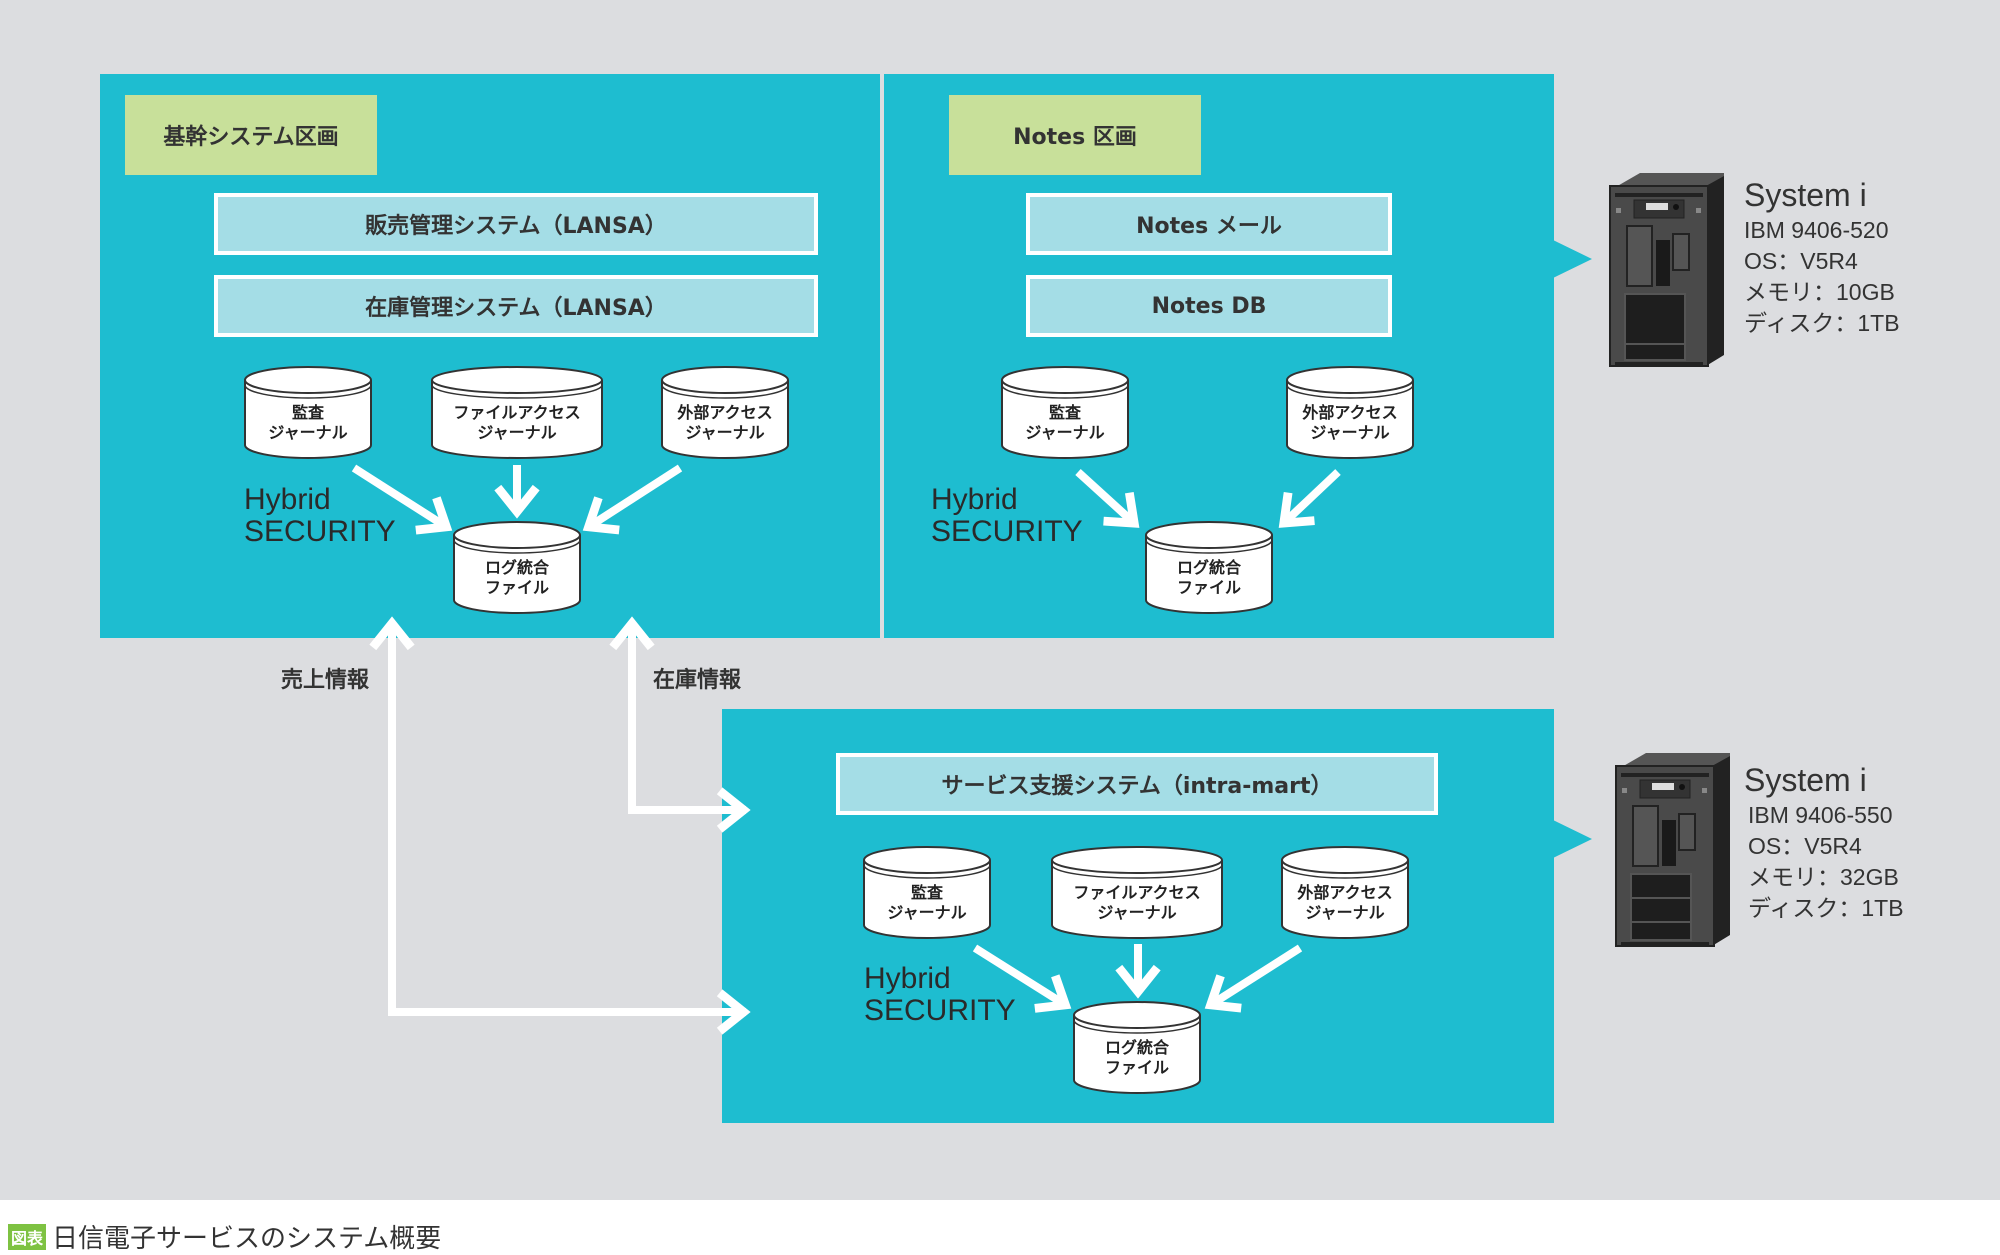  What do you see at coordinates (677, 715) in the screenshot?
I see `inventory-info-flow-arrow` at bounding box center [677, 715].